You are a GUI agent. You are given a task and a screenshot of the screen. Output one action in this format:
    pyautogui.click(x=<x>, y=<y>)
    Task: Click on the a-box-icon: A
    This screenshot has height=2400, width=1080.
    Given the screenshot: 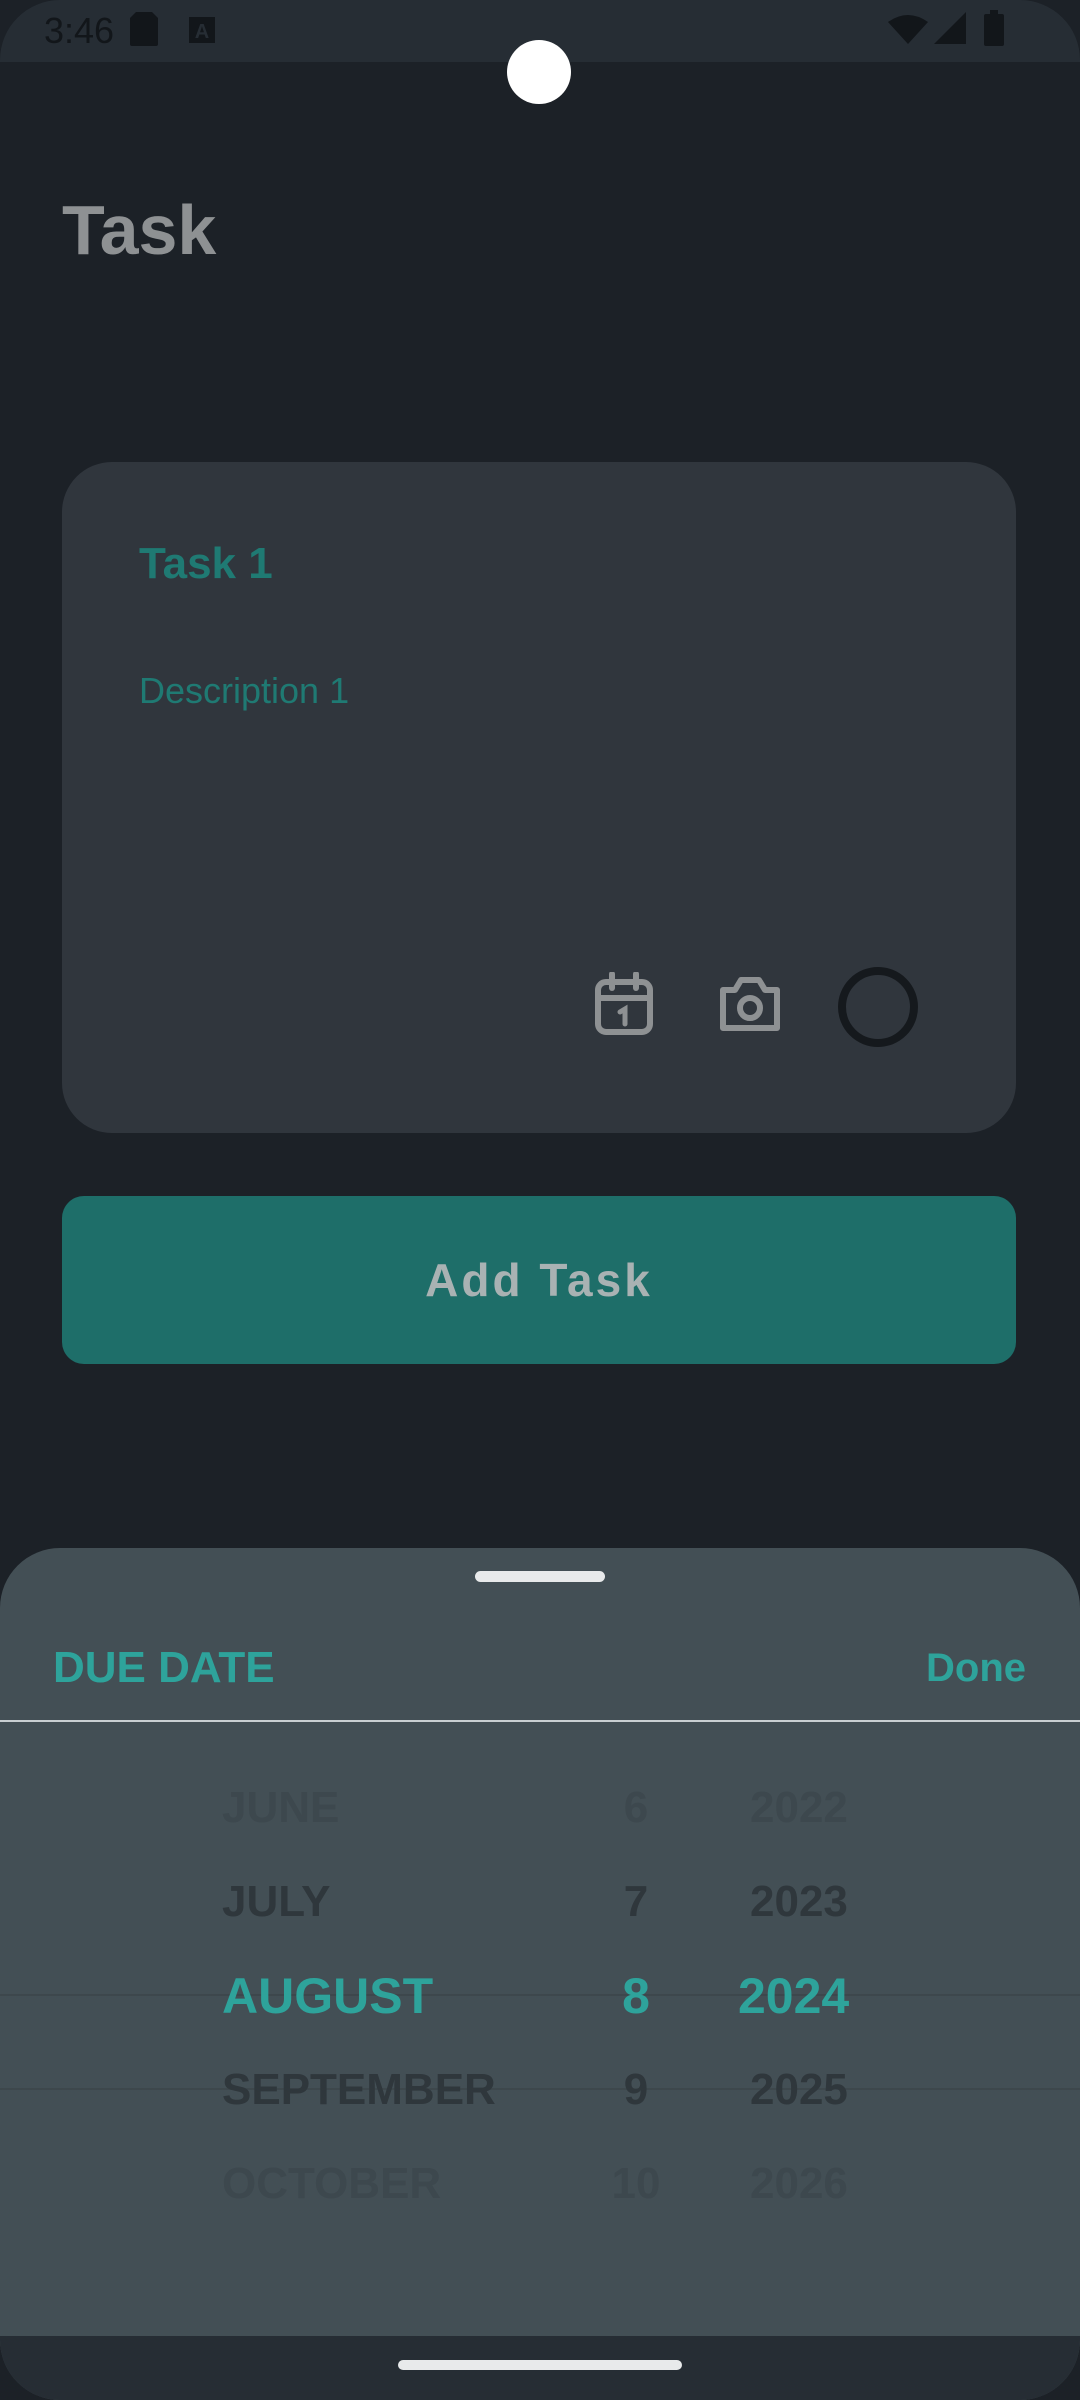 What is the action you would take?
    pyautogui.click(x=202, y=32)
    